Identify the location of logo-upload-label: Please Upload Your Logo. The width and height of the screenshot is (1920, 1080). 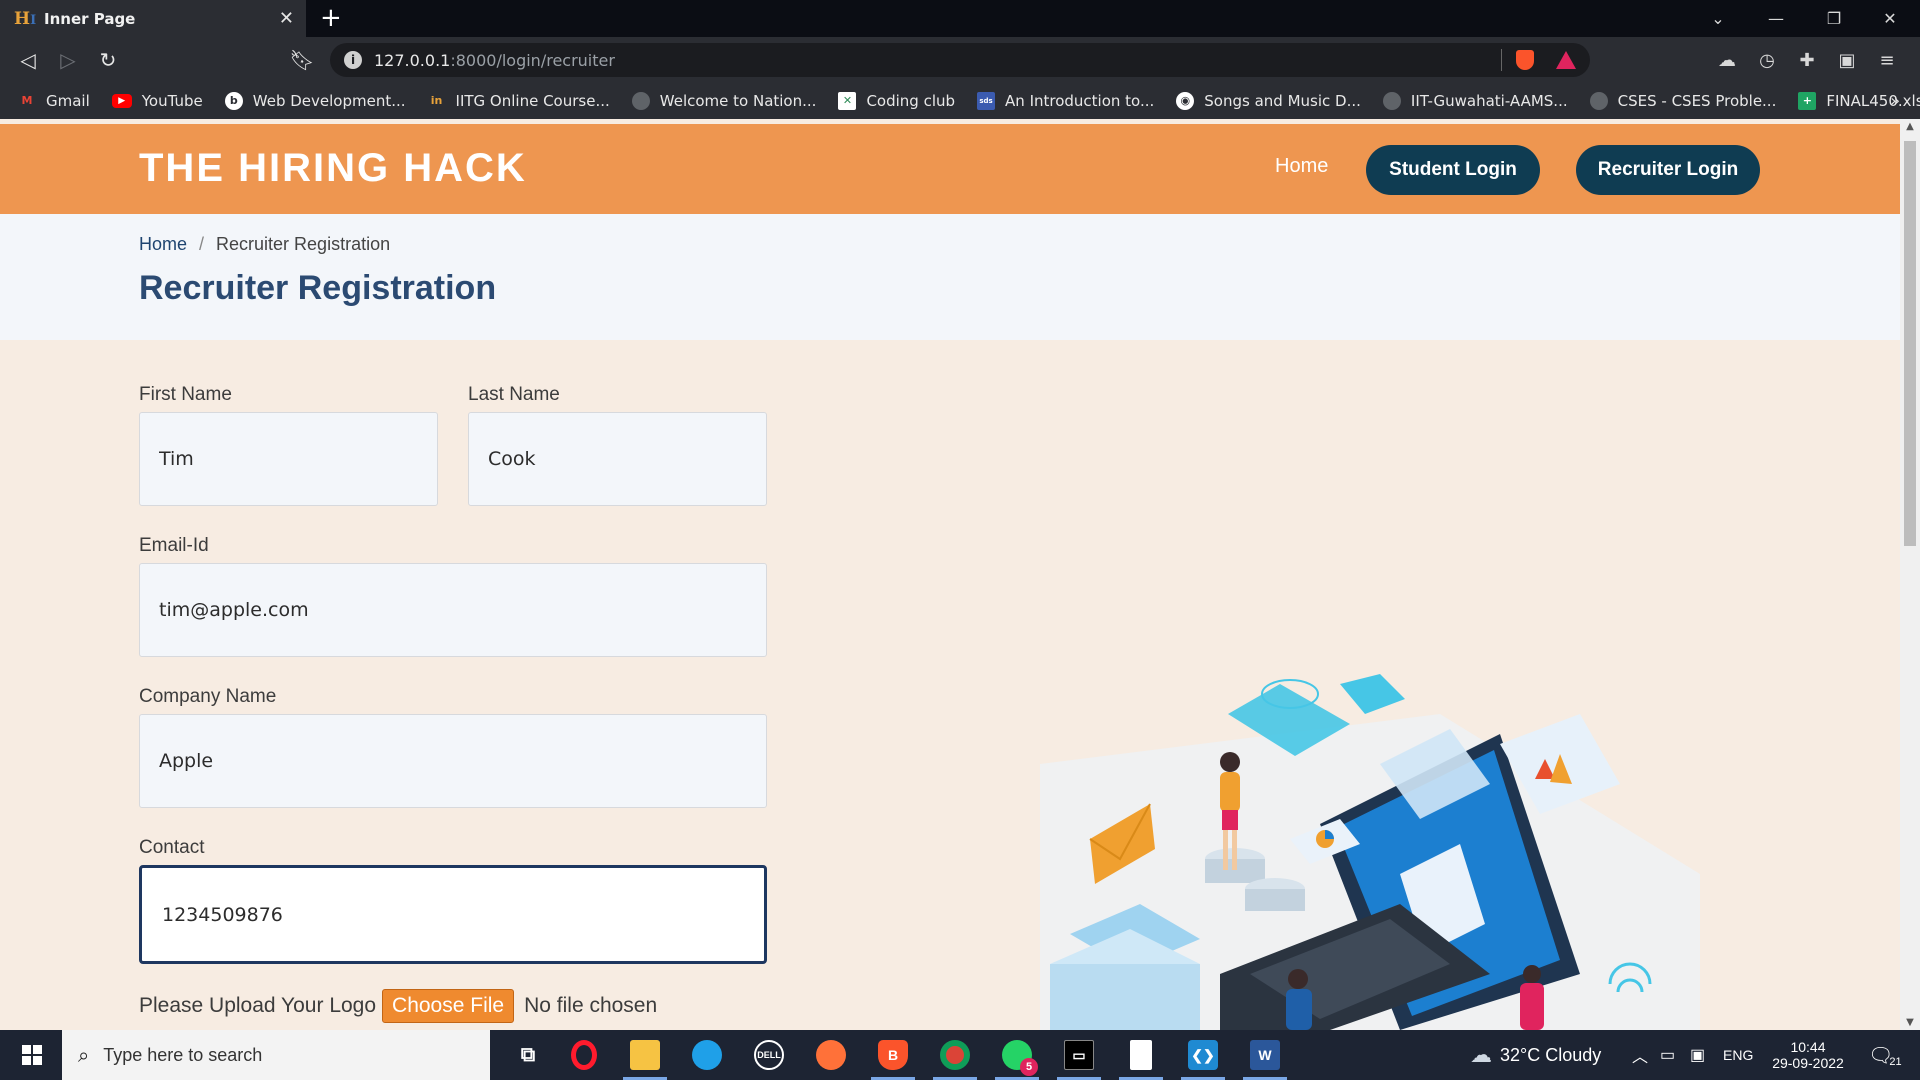
(258, 1005).